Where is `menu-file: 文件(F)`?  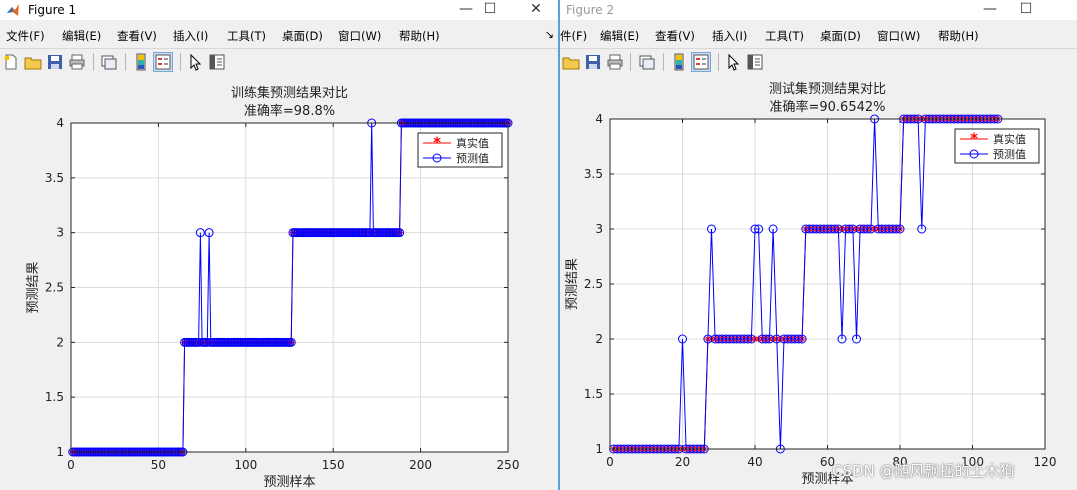 menu-file: 文件(F) is located at coordinates (25, 36).